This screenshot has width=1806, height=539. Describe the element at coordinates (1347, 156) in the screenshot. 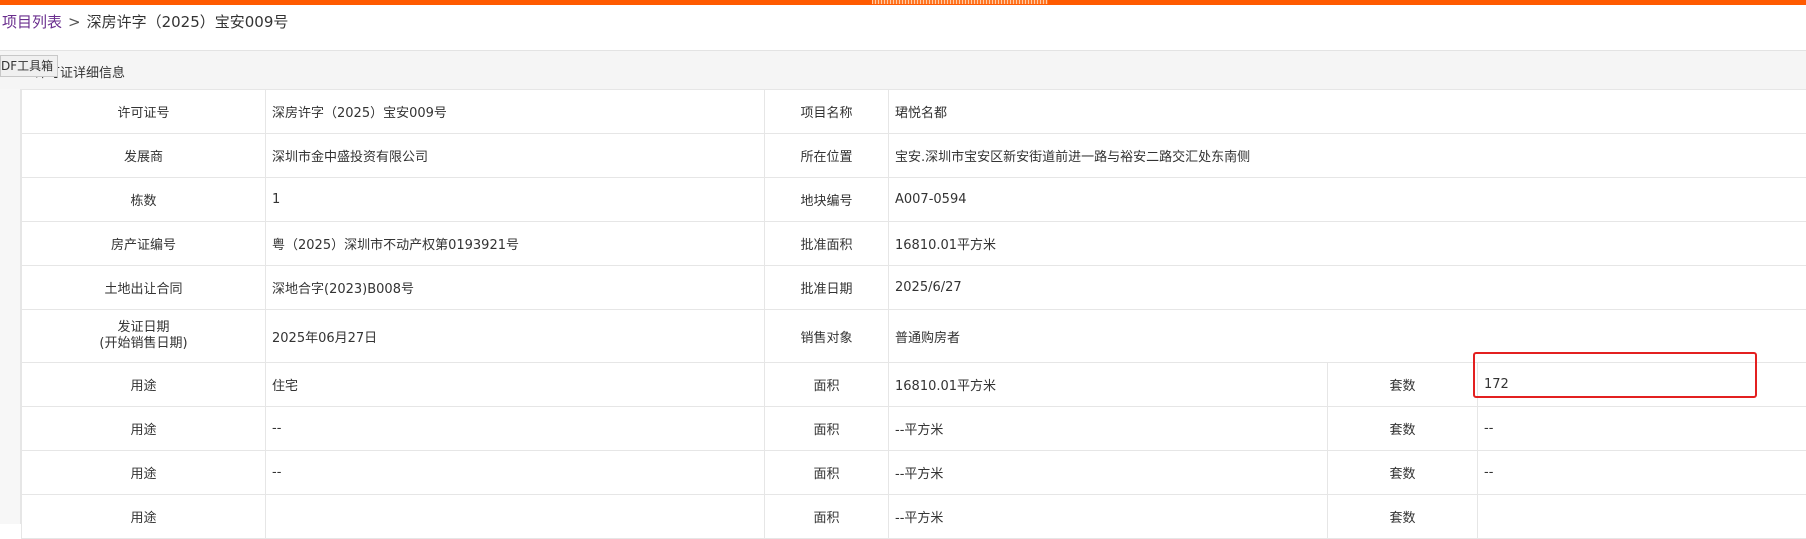

I see `location-value: 宝安.深圳市宝安区新安街道前进一路与裕安二路交汇处东南侧` at that location.